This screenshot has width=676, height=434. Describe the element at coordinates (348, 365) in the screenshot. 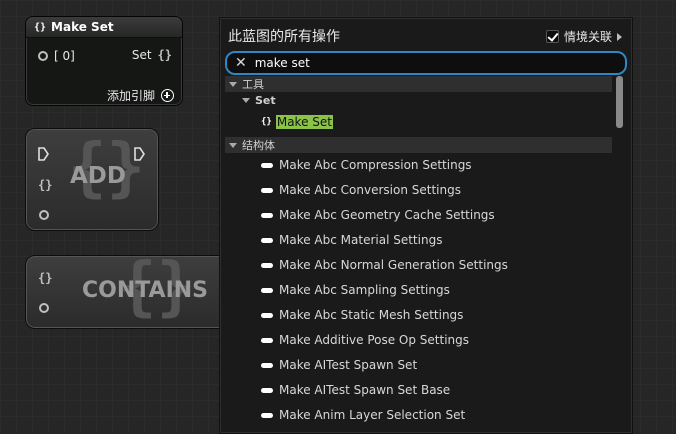

I see `list-item-label: Make AITest Spawn Set` at that location.